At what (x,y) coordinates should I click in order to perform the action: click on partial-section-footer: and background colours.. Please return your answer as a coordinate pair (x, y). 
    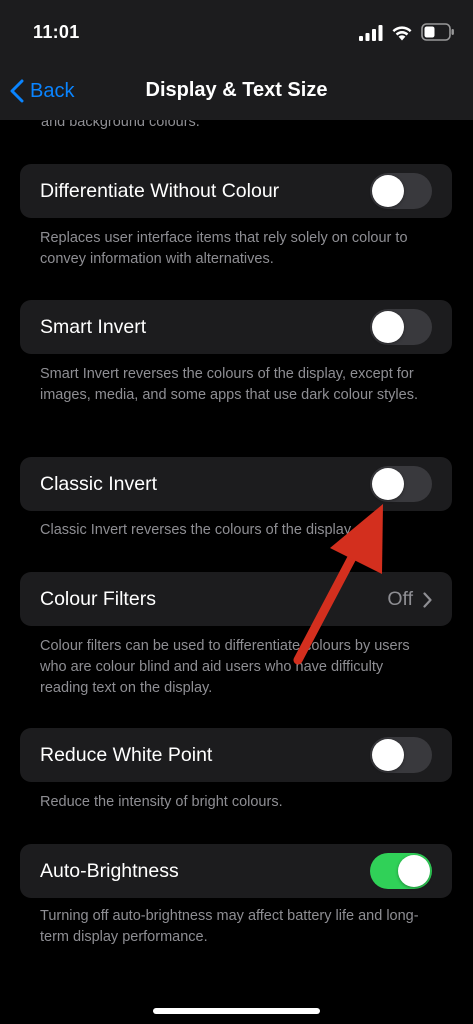
    Looking at the image, I should click on (120, 125).